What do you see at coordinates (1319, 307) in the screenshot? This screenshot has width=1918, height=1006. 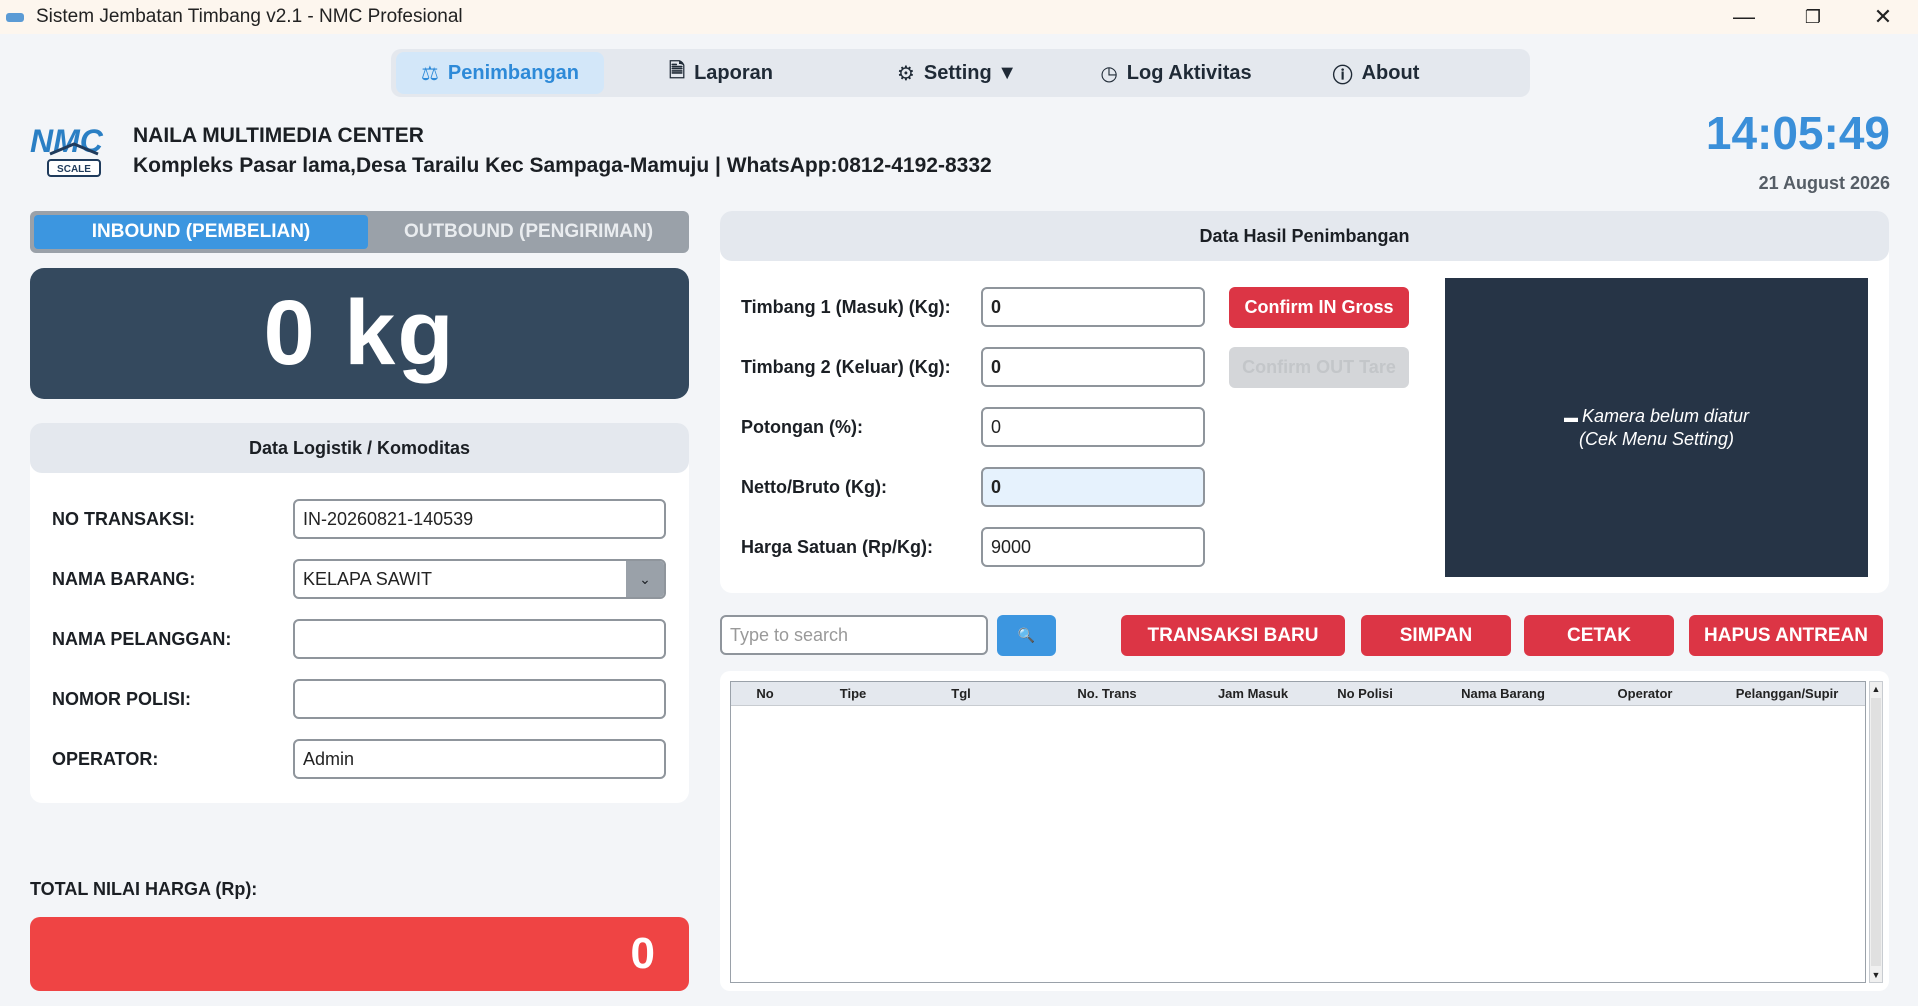 I see `confirm-in-gross-button: Confirm IN Gross` at bounding box center [1319, 307].